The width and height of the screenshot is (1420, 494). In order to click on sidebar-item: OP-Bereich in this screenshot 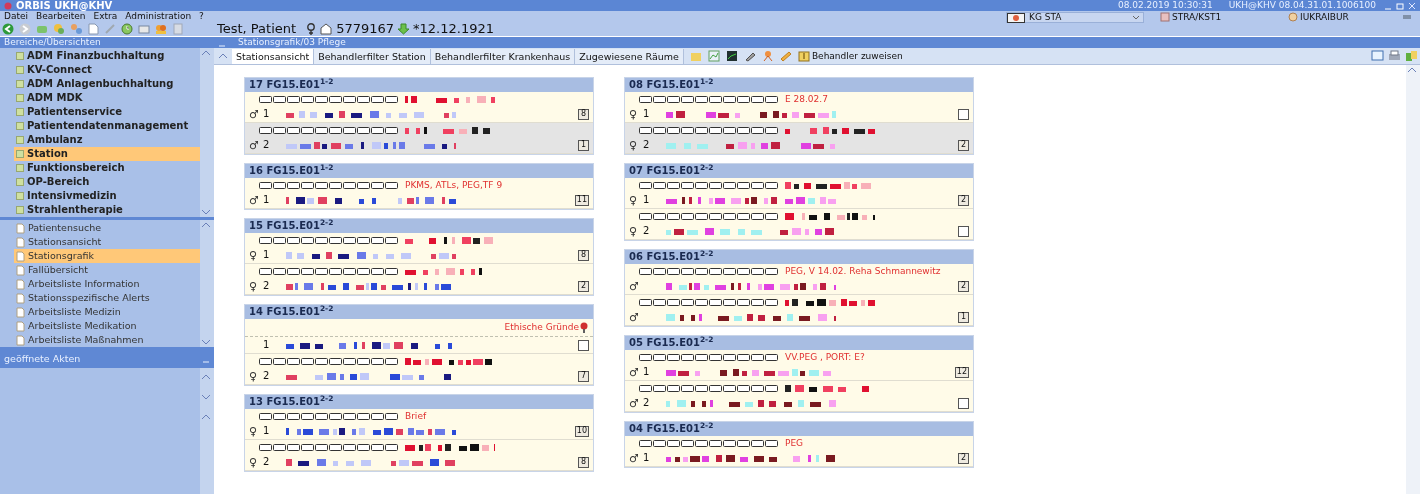, I will do `click(107, 182)`.